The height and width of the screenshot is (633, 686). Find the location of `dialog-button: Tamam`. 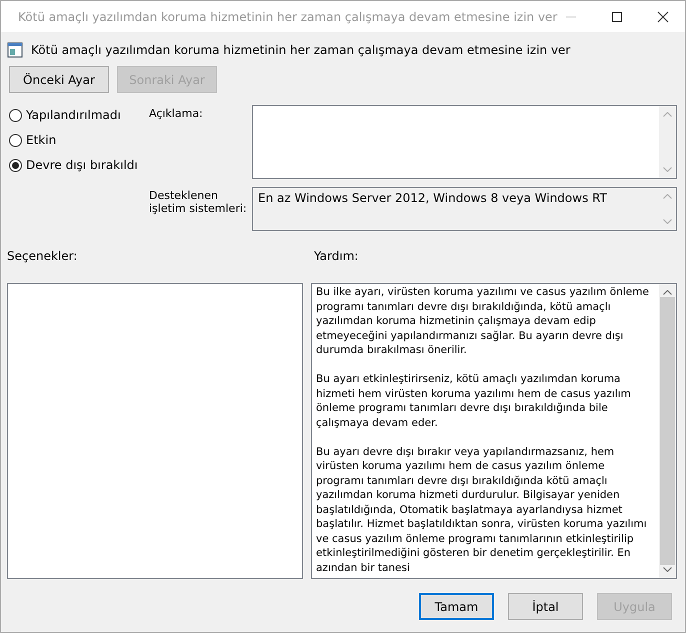

dialog-button: Tamam is located at coordinates (456, 606).